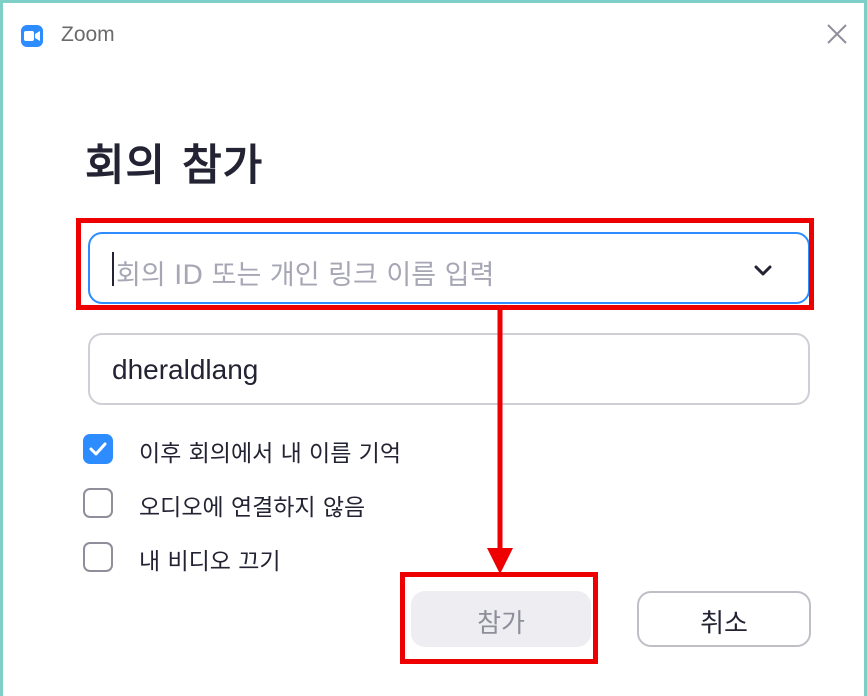 The image size is (867, 696). What do you see at coordinates (210, 562) in the screenshot?
I see `video-off-label: 내 비디오 끄기` at bounding box center [210, 562].